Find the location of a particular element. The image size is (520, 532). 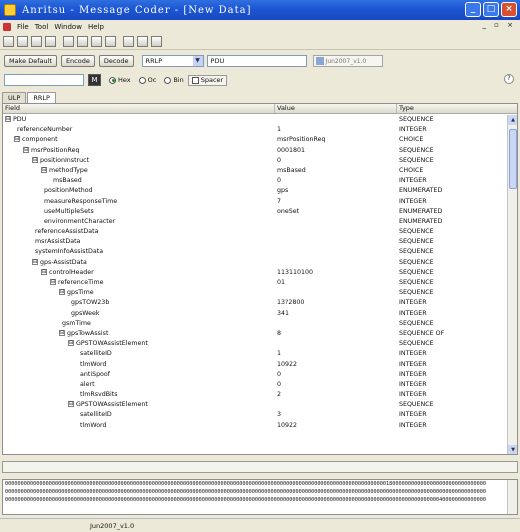

help-icon: ? is located at coordinates (509, 79).